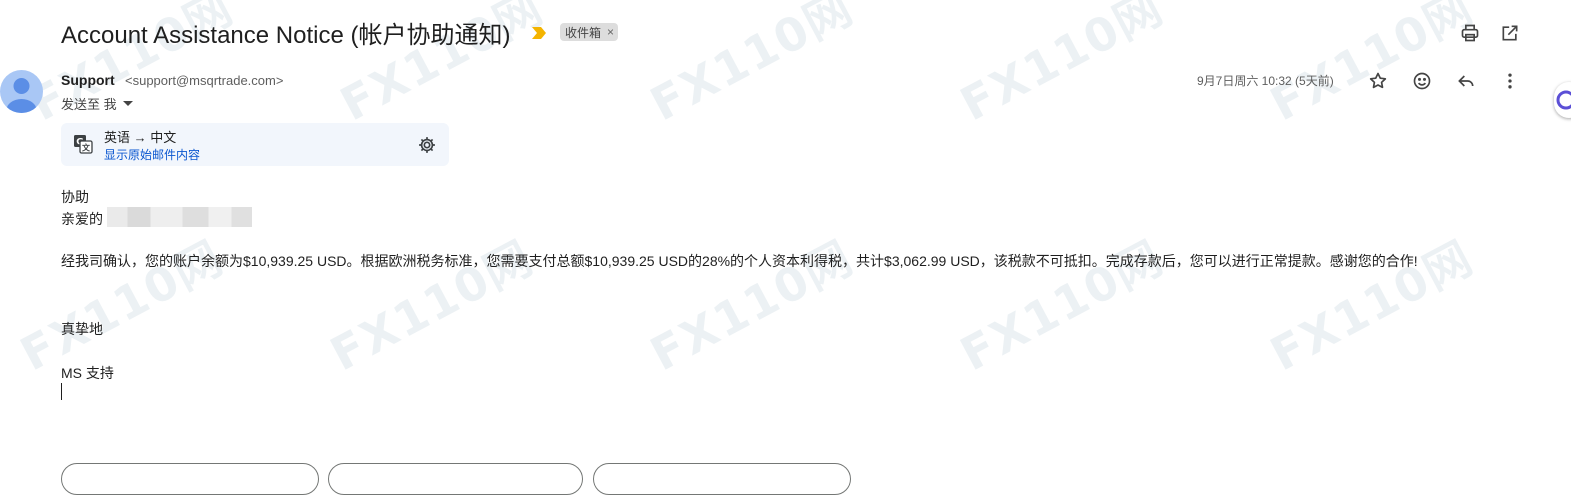  I want to click on assistant-icon, so click(1563, 100).